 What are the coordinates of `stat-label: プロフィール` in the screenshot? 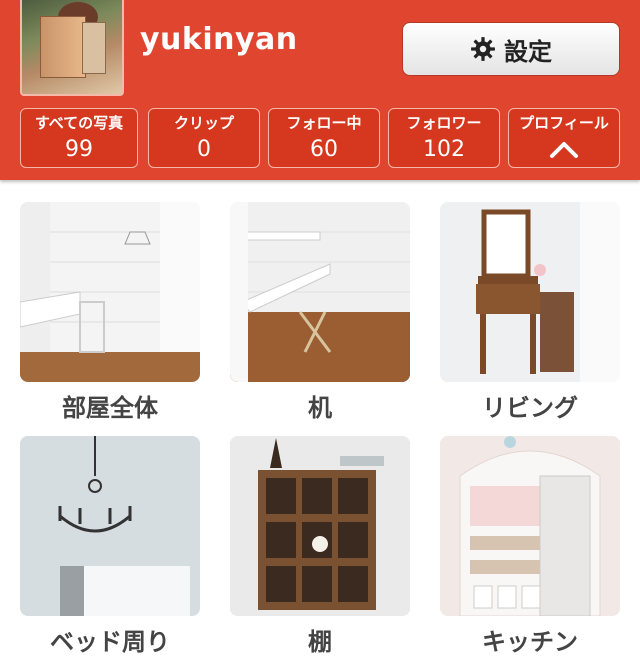 It's located at (564, 123).